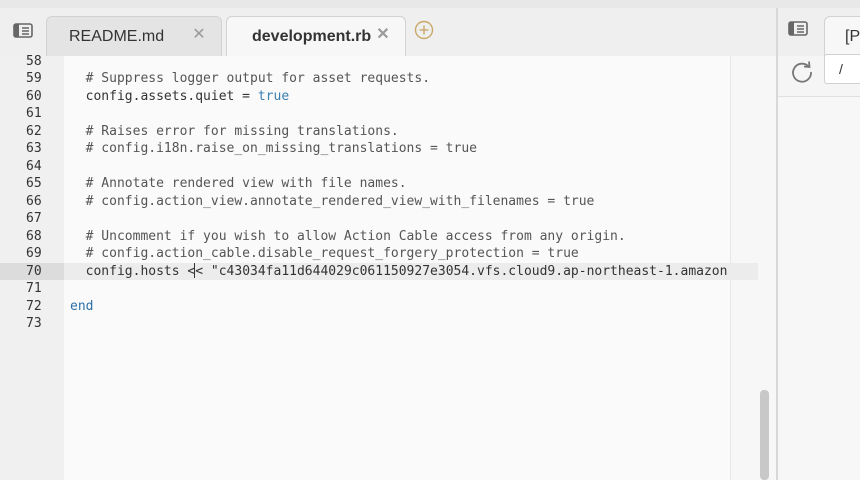  I want to click on line-number: 58, so click(34, 61).